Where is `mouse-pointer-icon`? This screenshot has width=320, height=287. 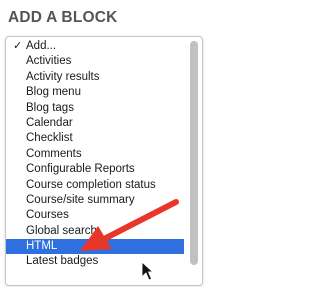
mouse-pointer-icon is located at coordinates (147, 271).